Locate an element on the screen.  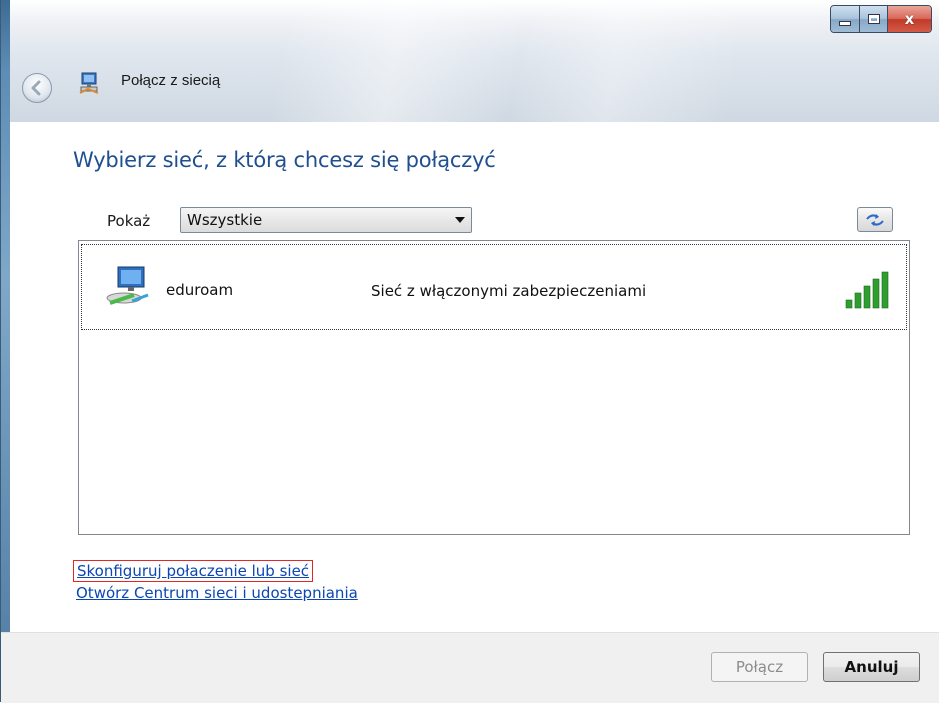
network-connection-icon is located at coordinates (89, 83).